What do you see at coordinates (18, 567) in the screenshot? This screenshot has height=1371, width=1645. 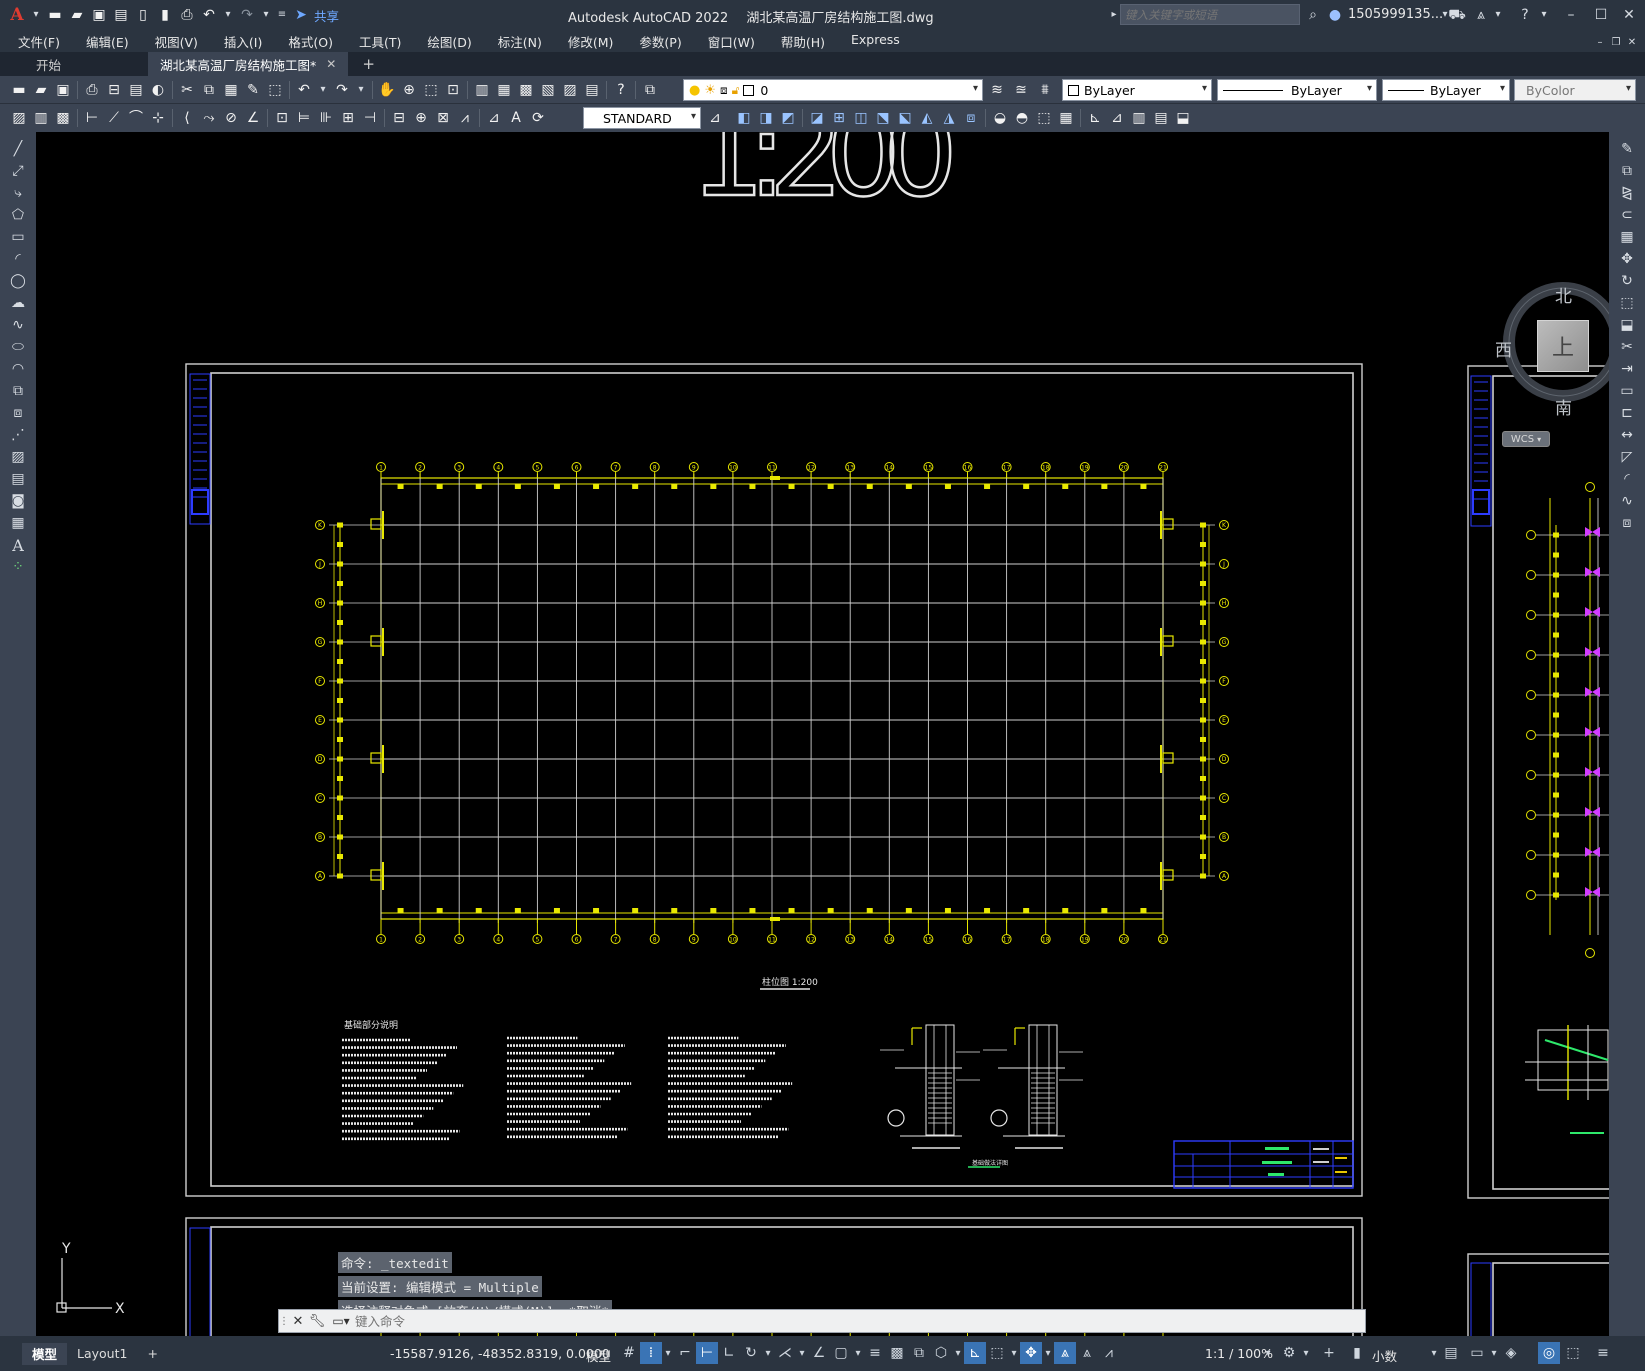 I see `add-selected-icon: ⁘` at bounding box center [18, 567].